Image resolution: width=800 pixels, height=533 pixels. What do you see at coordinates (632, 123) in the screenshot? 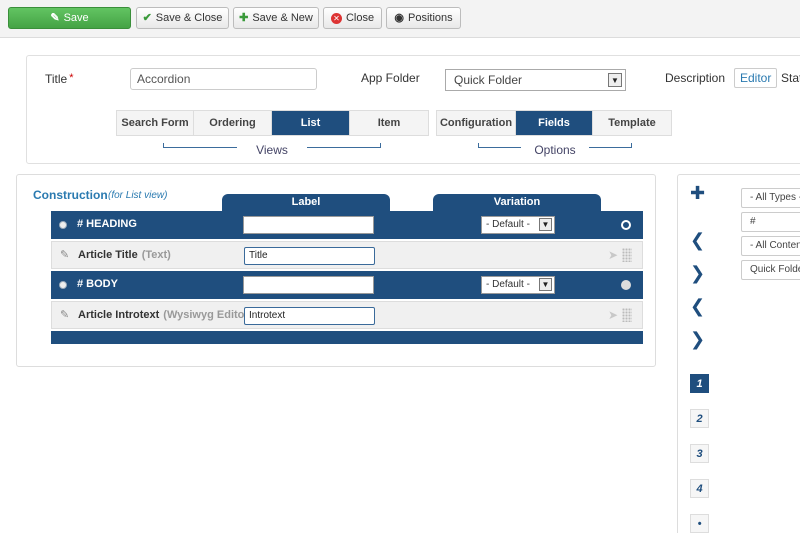
I see `tab-template: Template` at bounding box center [632, 123].